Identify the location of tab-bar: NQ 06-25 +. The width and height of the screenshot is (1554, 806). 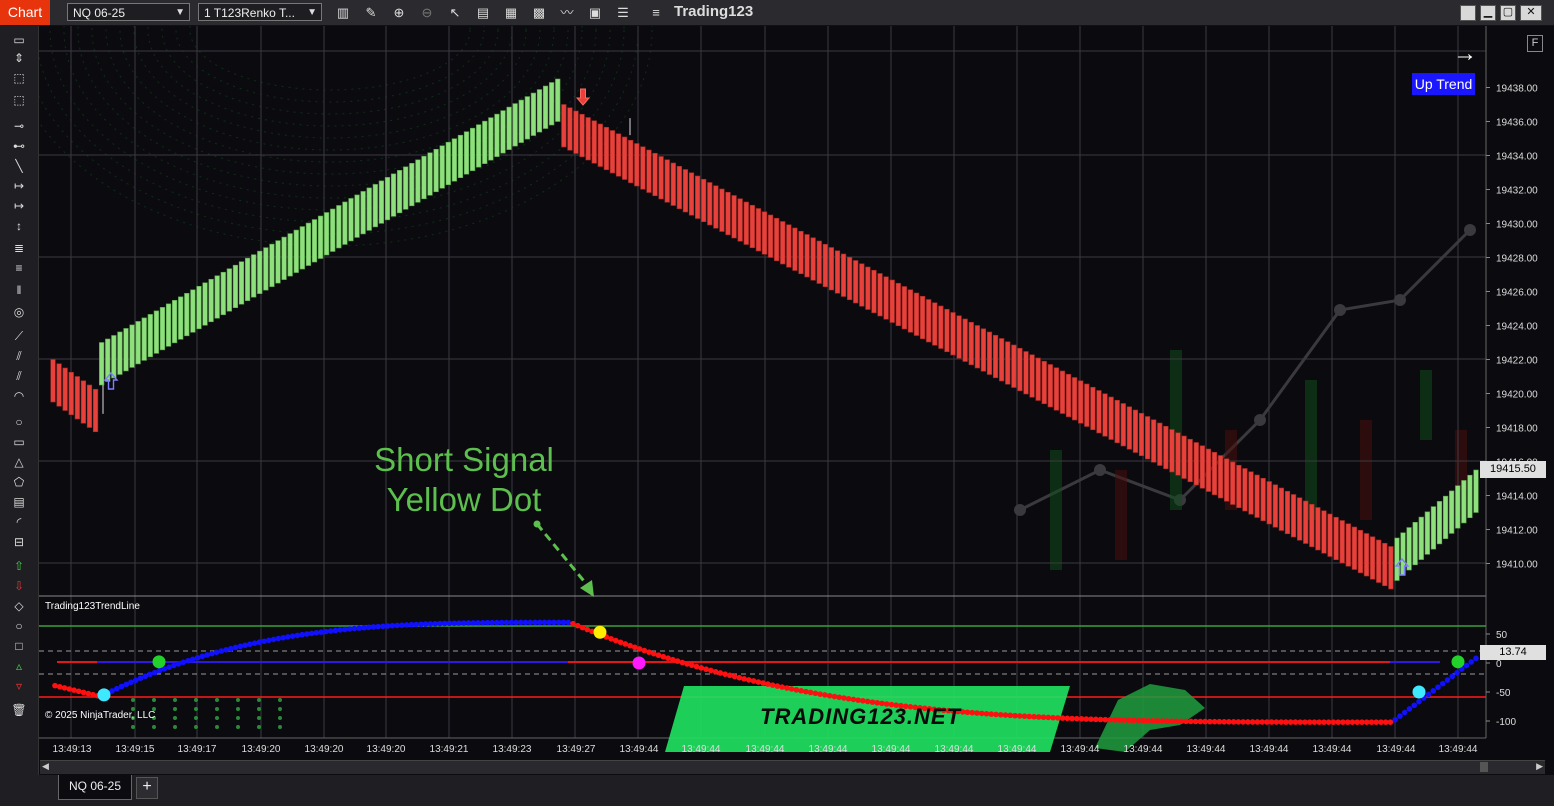
(777, 790).